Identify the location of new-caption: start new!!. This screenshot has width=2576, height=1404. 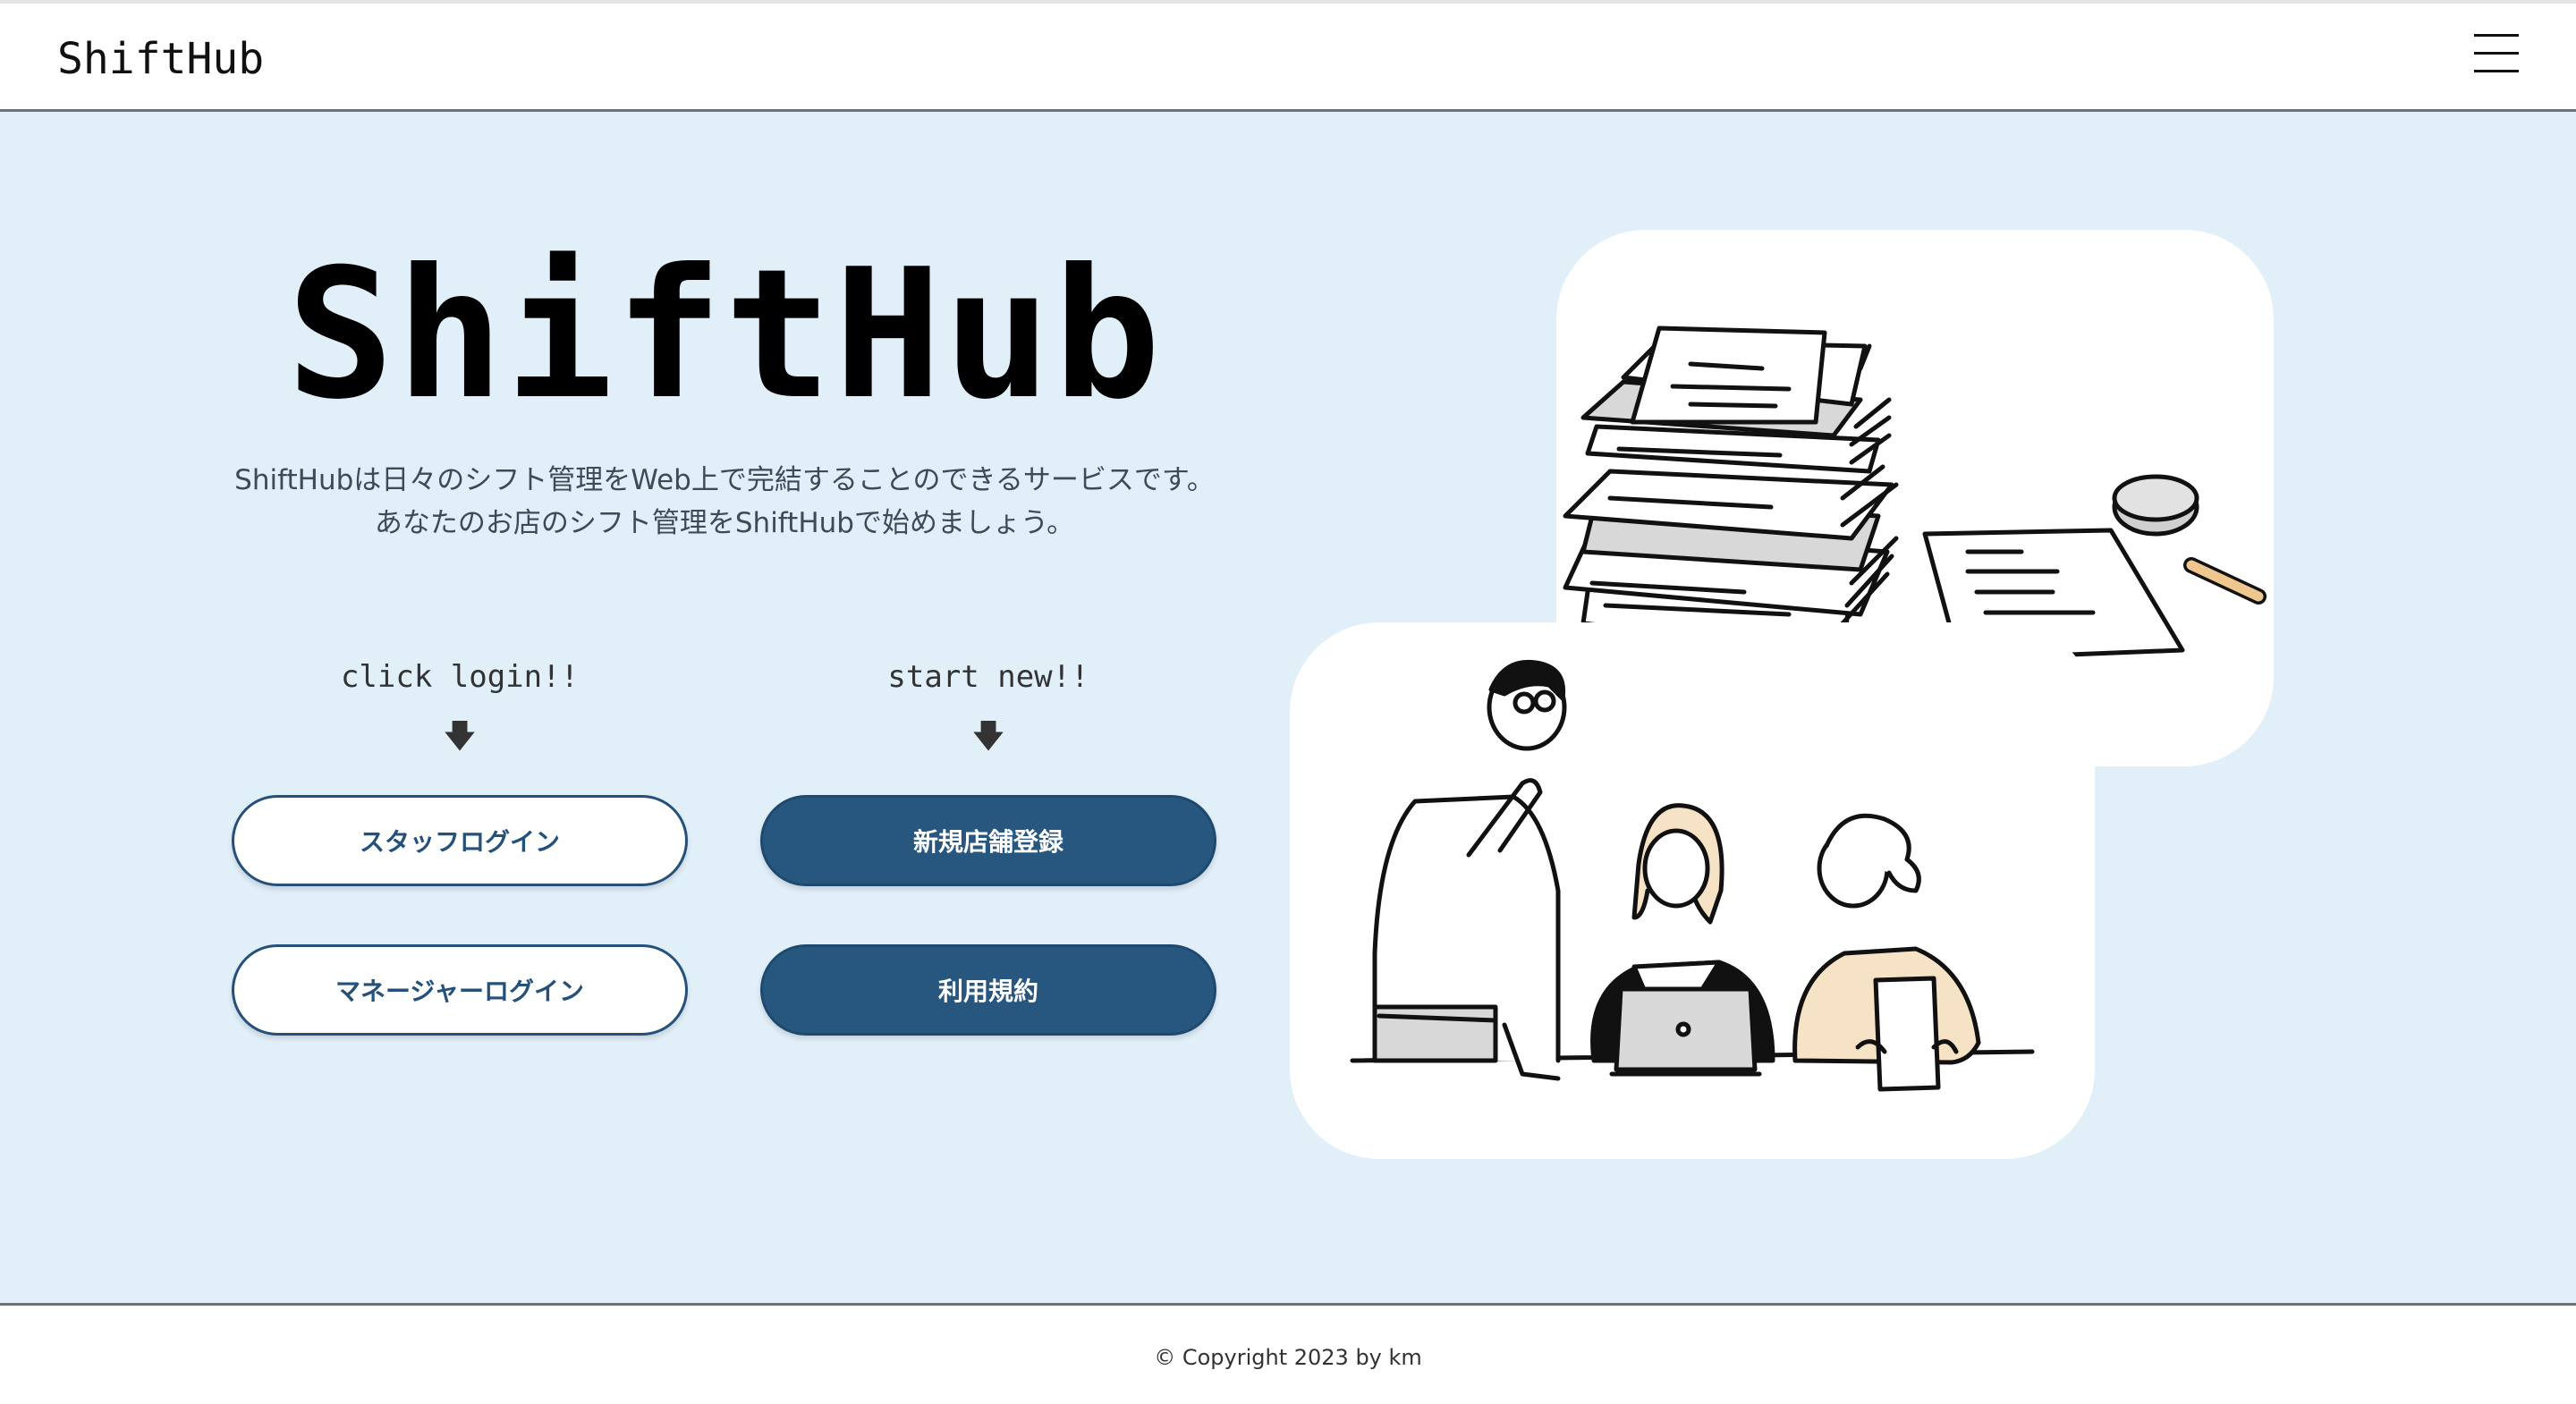
(988, 677).